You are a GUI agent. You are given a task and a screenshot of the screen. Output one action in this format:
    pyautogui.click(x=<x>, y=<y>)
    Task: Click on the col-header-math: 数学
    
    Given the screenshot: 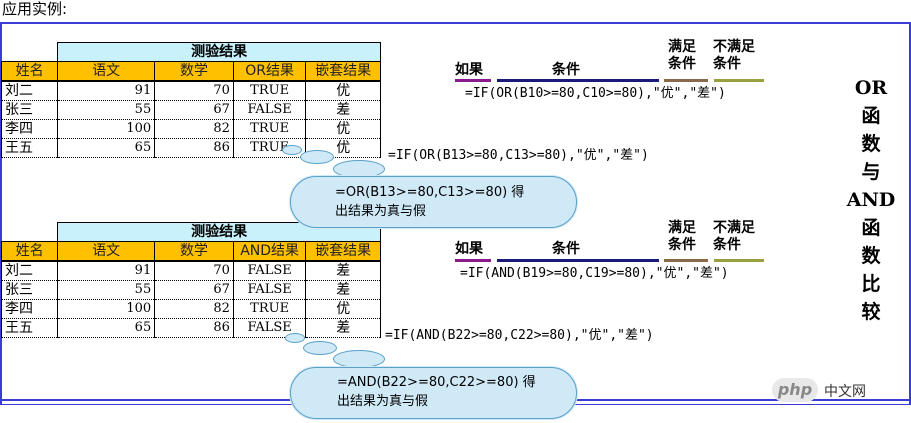 What is the action you would take?
    pyautogui.click(x=194, y=251)
    